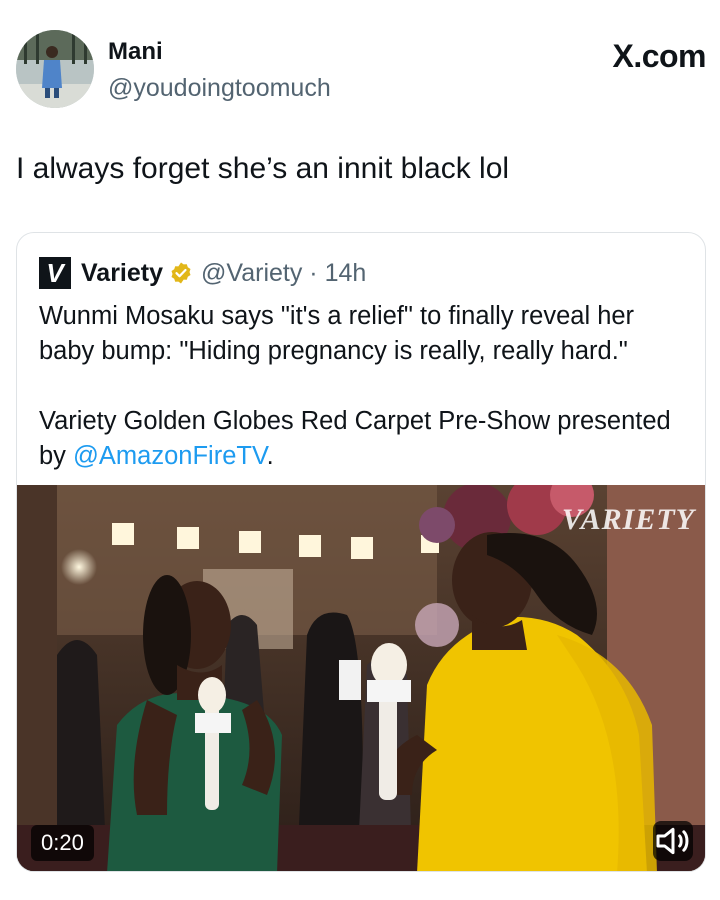 Image resolution: width=720 pixels, height=900 pixels. What do you see at coordinates (219, 88) in the screenshot?
I see `author-handle: @youdoingtoomuch` at bounding box center [219, 88].